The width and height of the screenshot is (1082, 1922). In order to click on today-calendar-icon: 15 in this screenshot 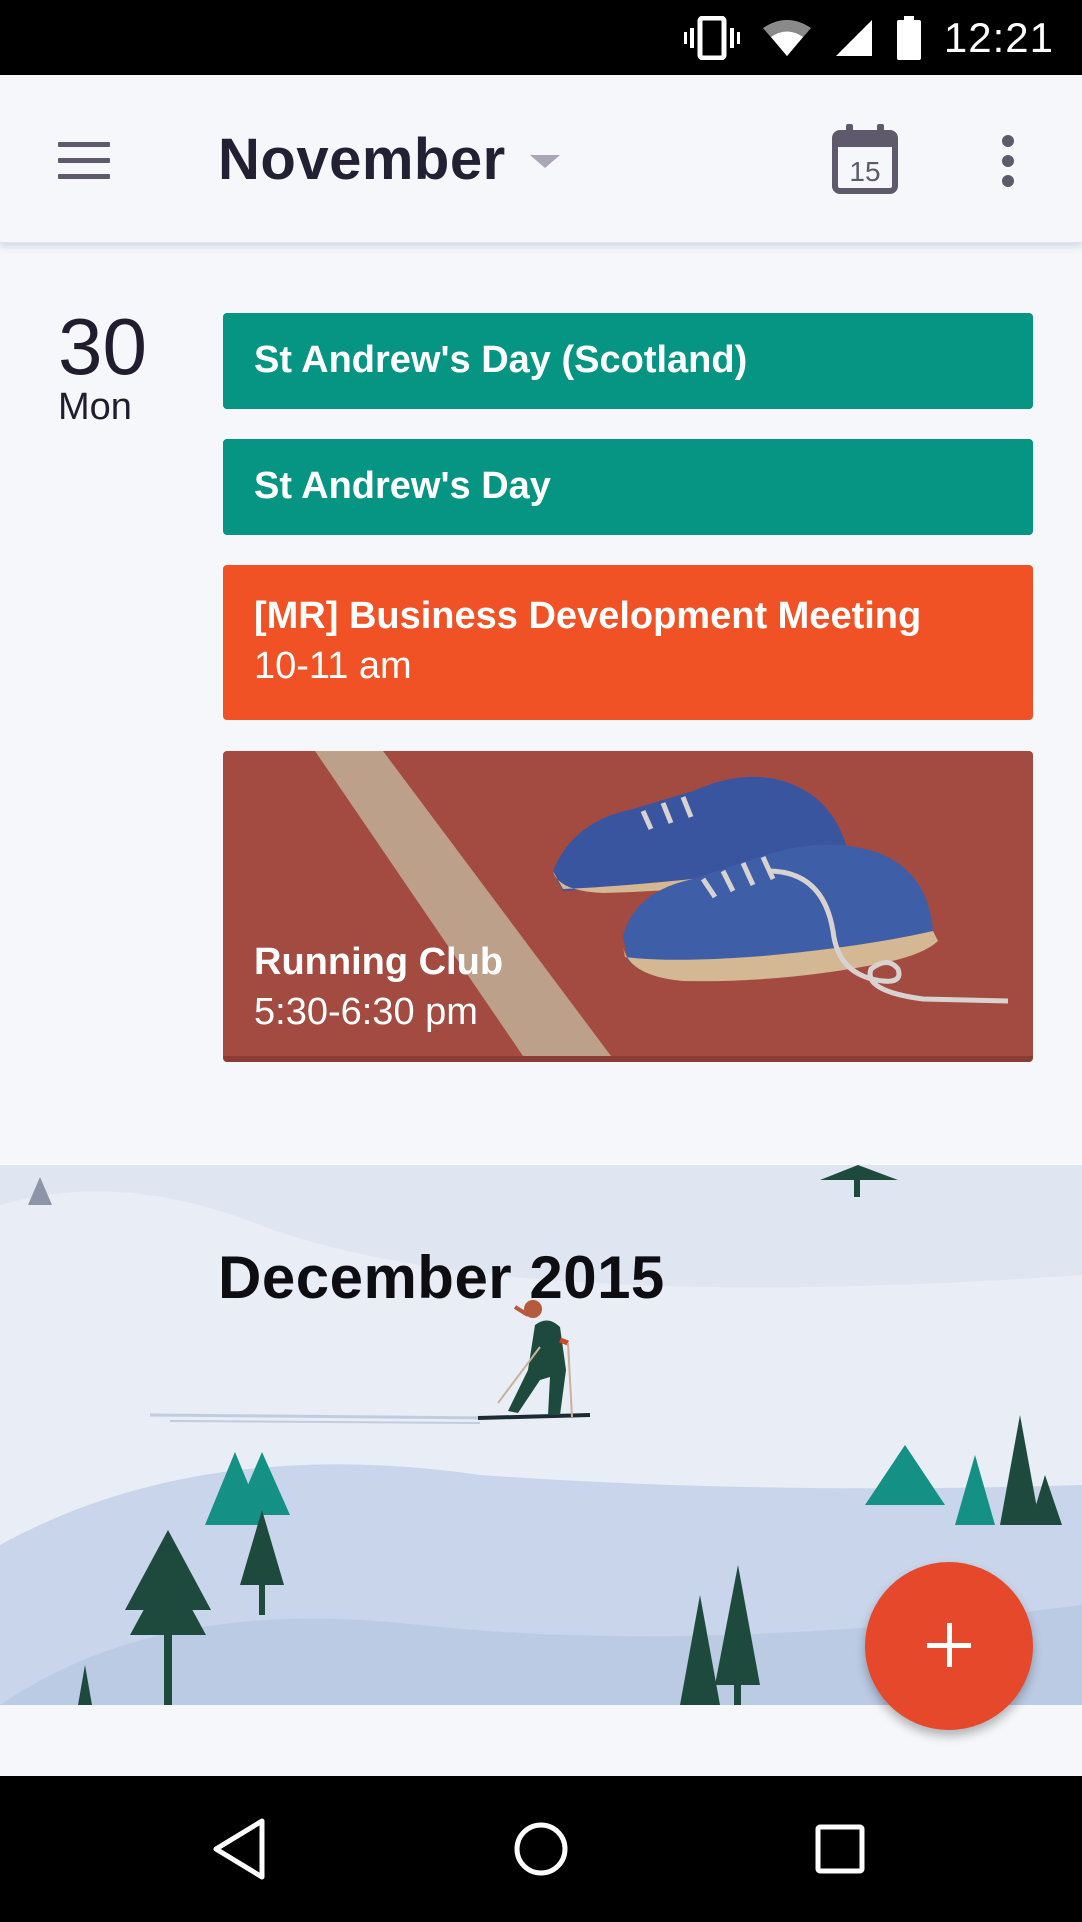, I will do `click(865, 159)`.